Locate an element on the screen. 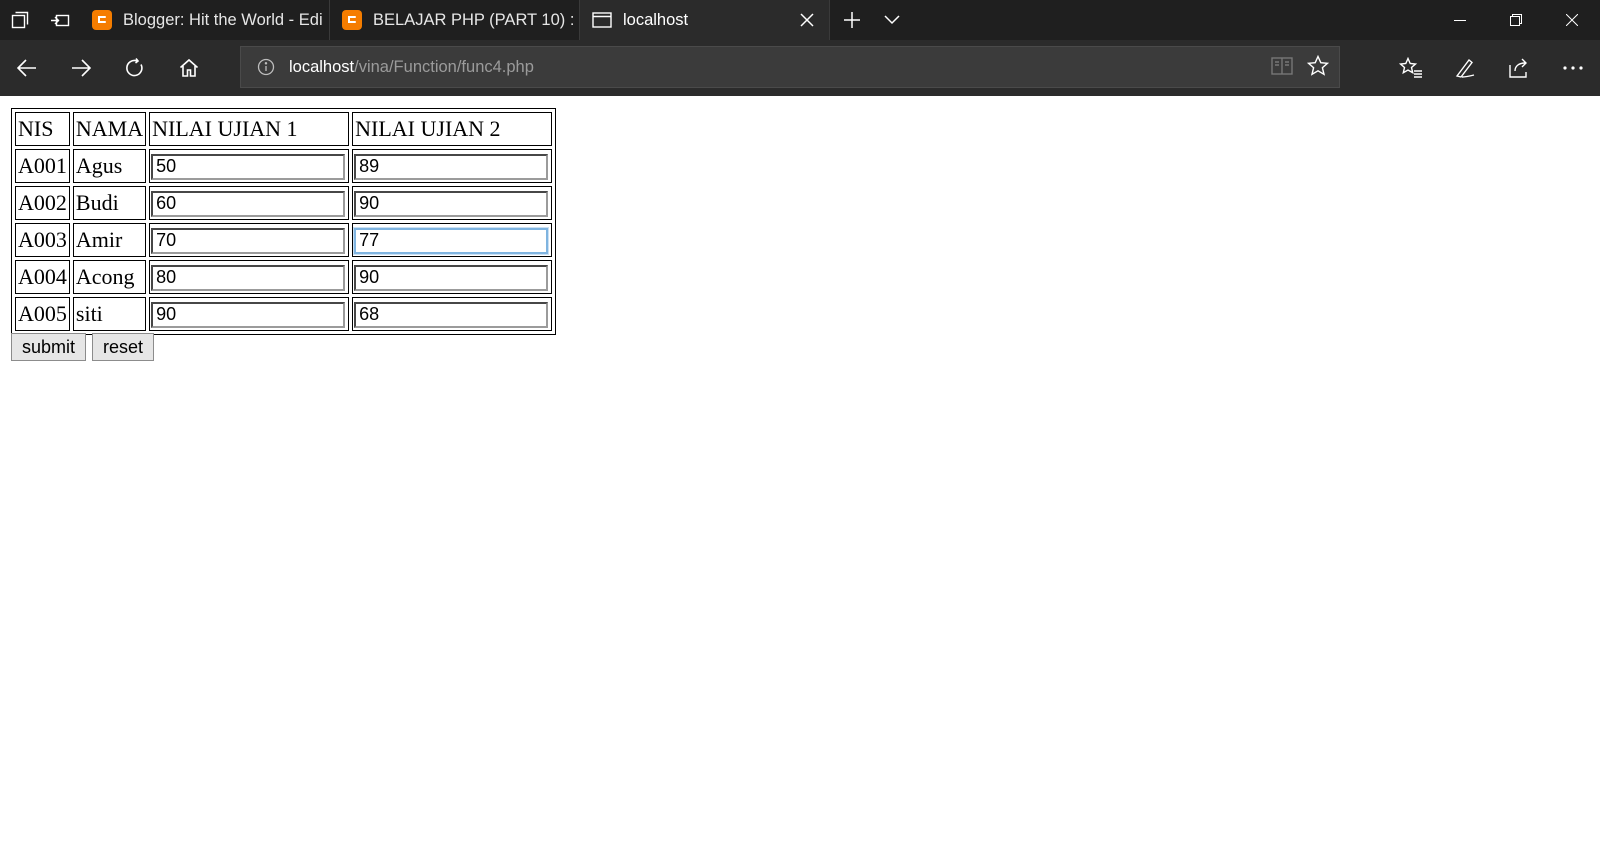  tab-list-button is located at coordinates (892, 20).